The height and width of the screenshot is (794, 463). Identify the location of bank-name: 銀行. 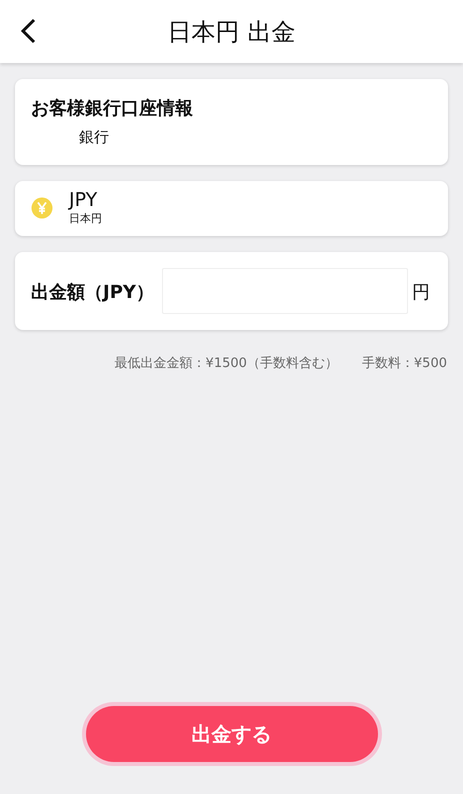
(94, 137).